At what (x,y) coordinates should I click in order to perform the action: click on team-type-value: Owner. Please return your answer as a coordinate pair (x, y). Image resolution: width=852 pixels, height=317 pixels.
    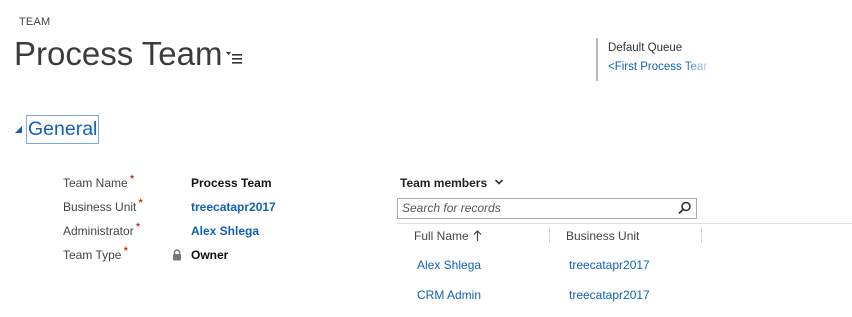
    Looking at the image, I should click on (210, 255).